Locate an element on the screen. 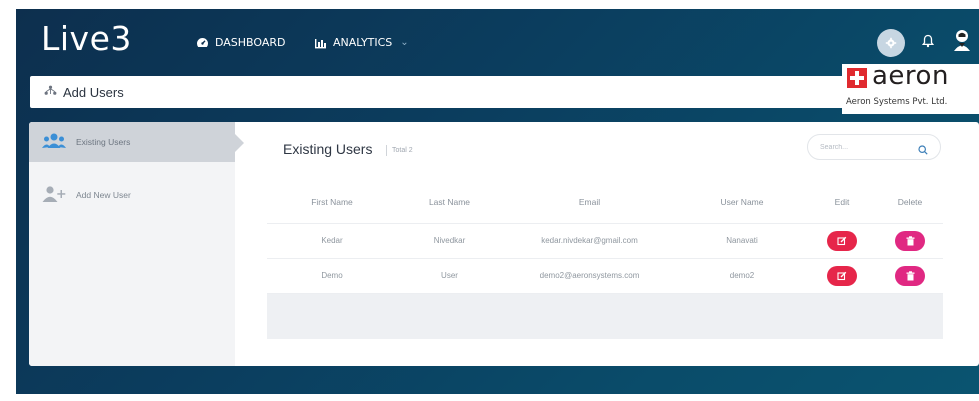 Image resolution: width=979 pixels, height=401 pixels. nav-analytics-label: ANALYTICS is located at coordinates (363, 42).